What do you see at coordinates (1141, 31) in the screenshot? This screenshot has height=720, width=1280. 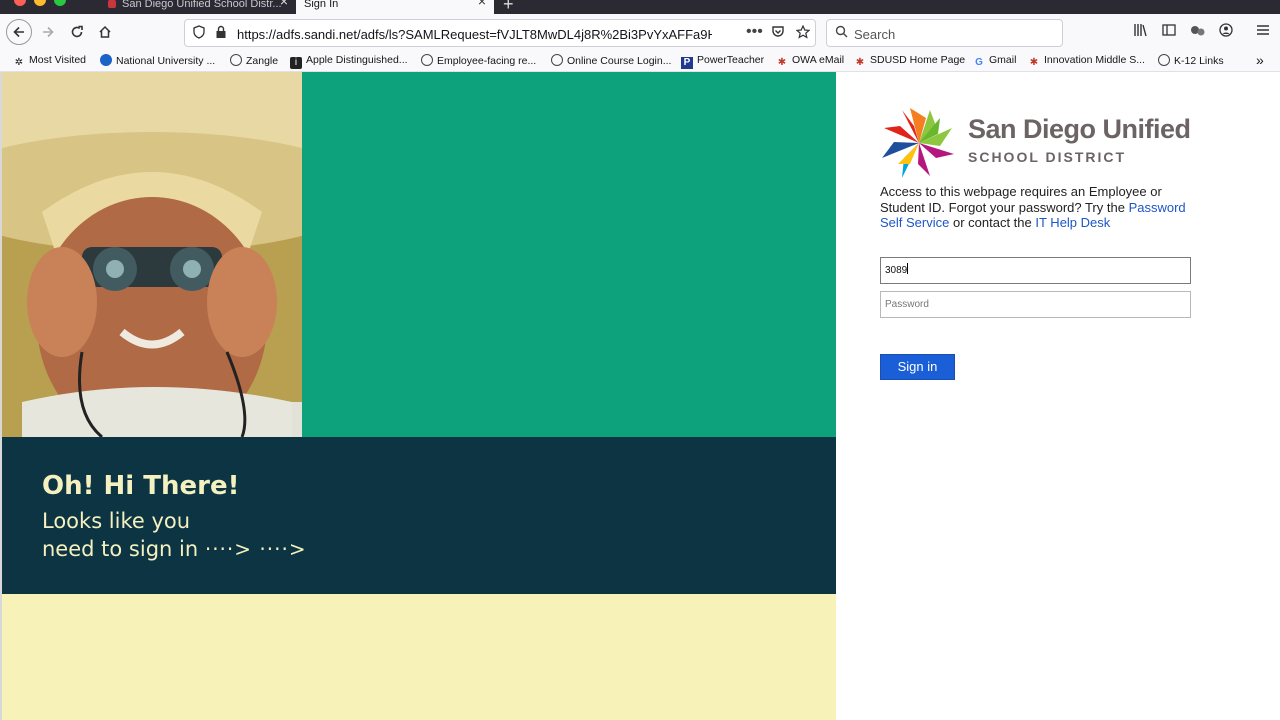 I see `library-icon` at bounding box center [1141, 31].